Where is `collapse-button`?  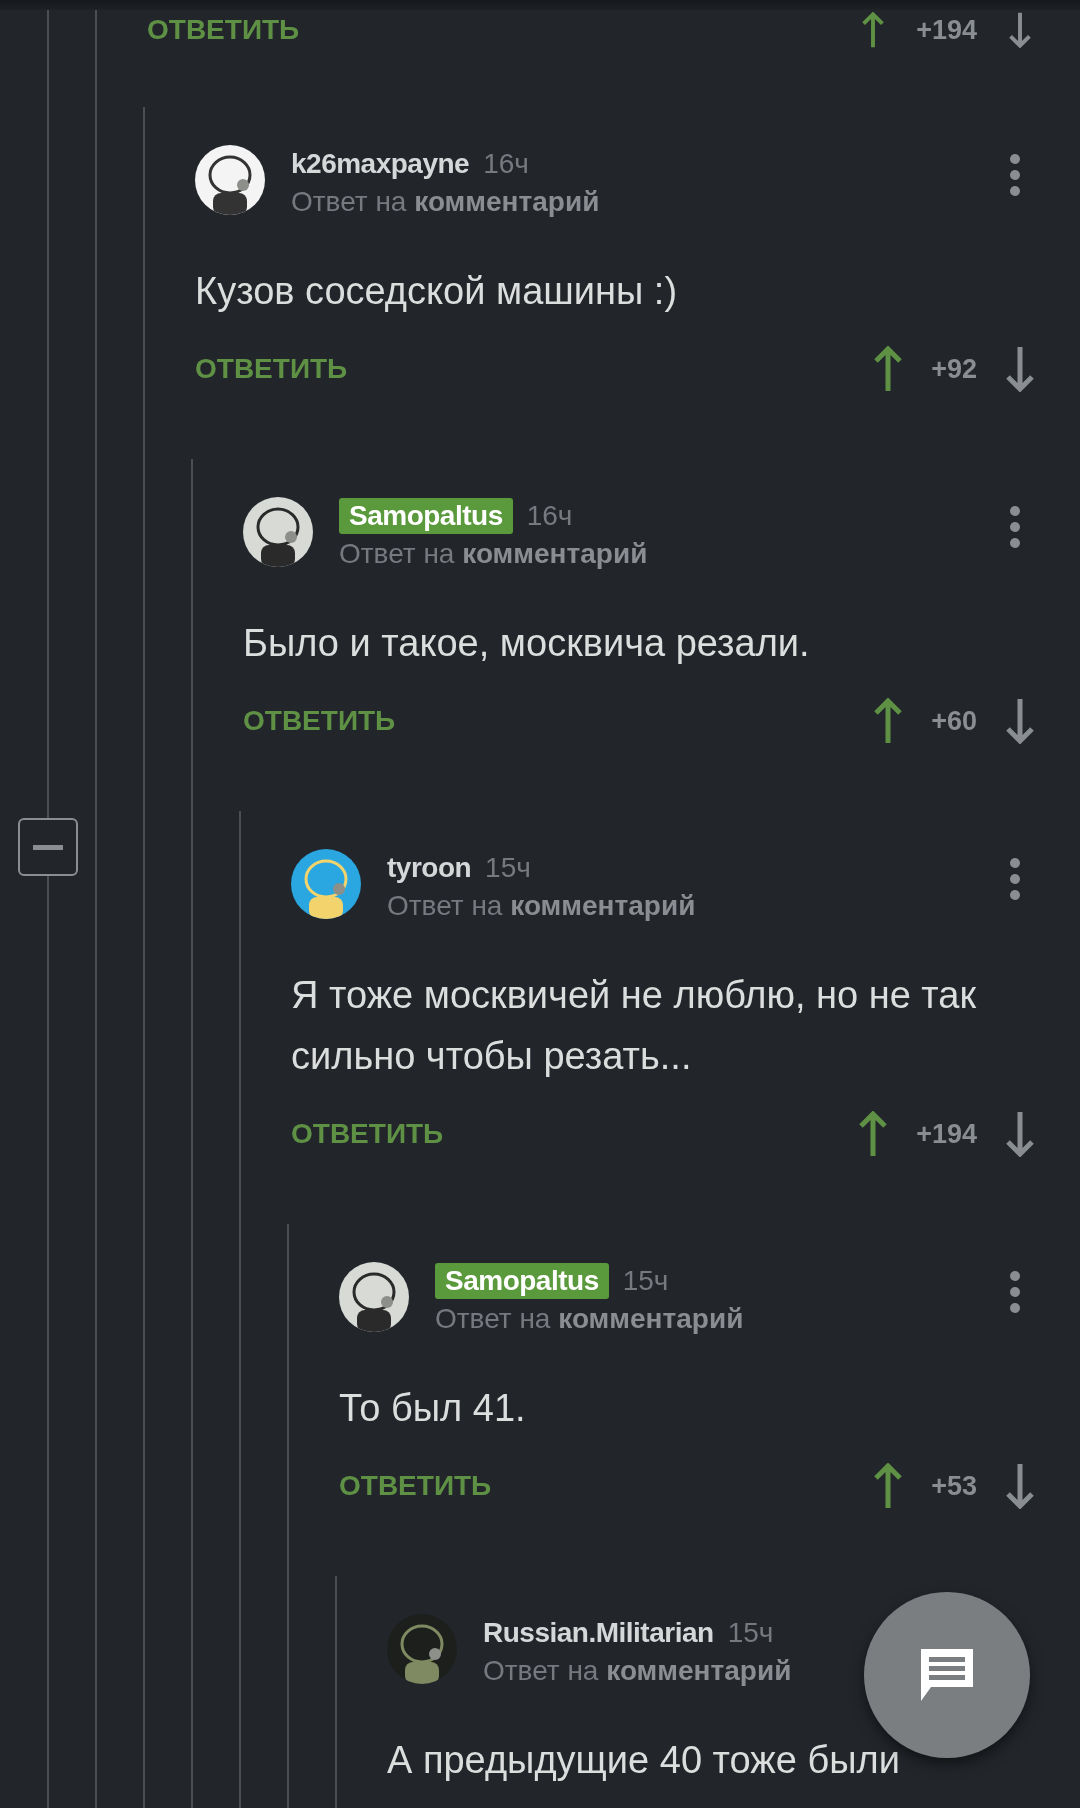
collapse-button is located at coordinates (48, 847).